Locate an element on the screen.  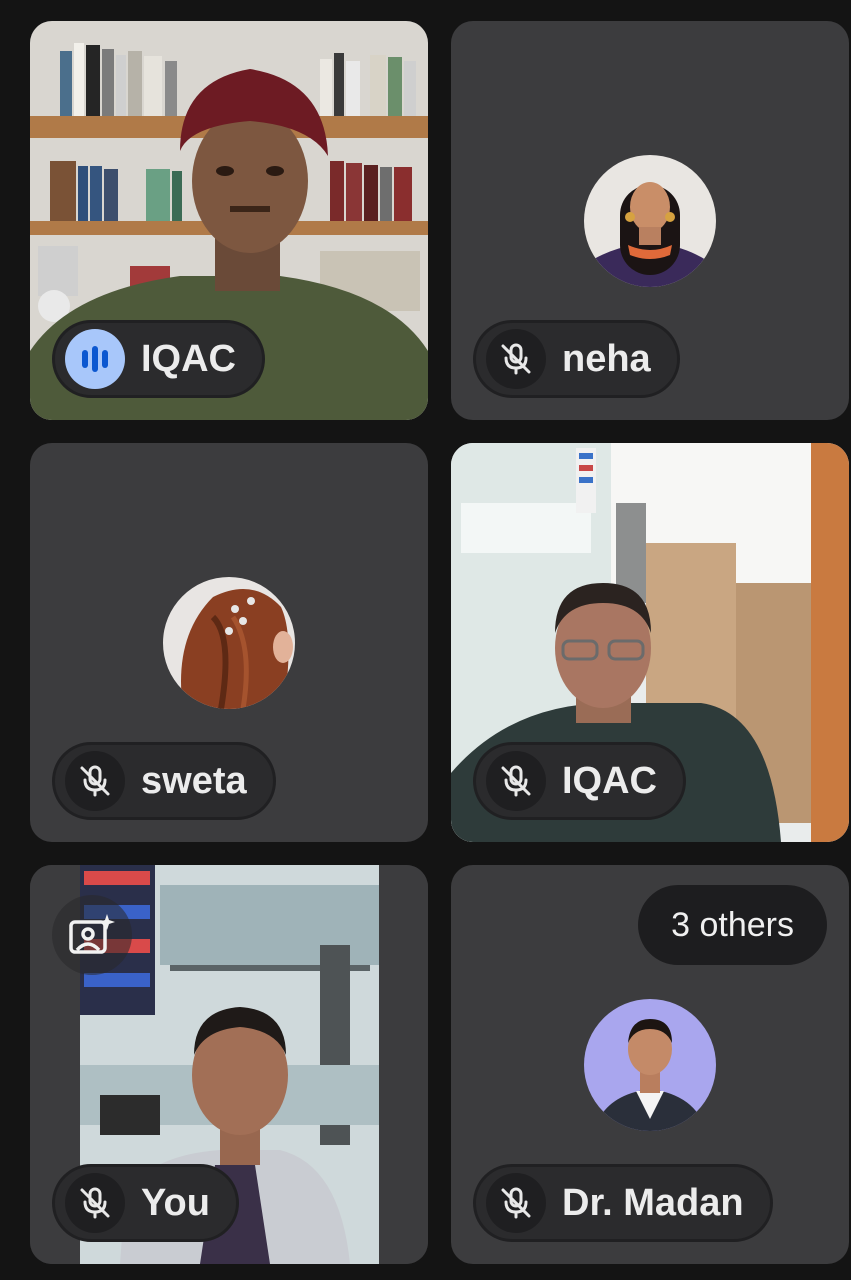
participant-name-pill: sweta is located at coordinates (164, 781).